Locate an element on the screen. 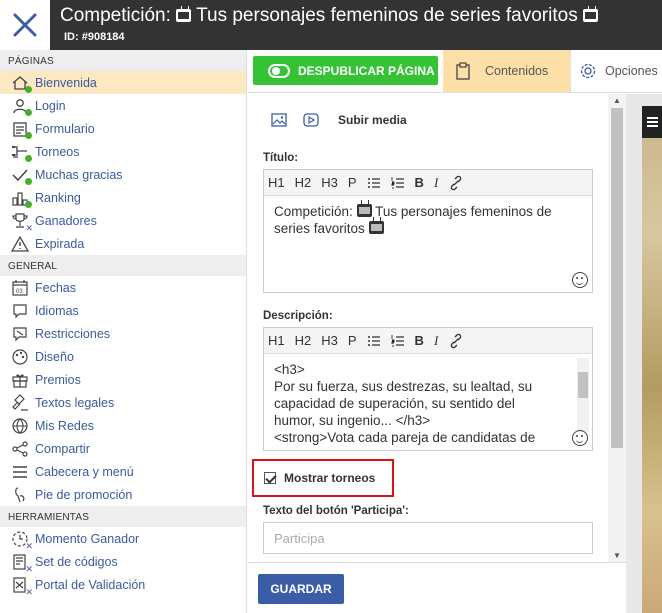 The height and width of the screenshot is (613, 662). show-tournaments-label: Mostrar torneos is located at coordinates (329, 478).